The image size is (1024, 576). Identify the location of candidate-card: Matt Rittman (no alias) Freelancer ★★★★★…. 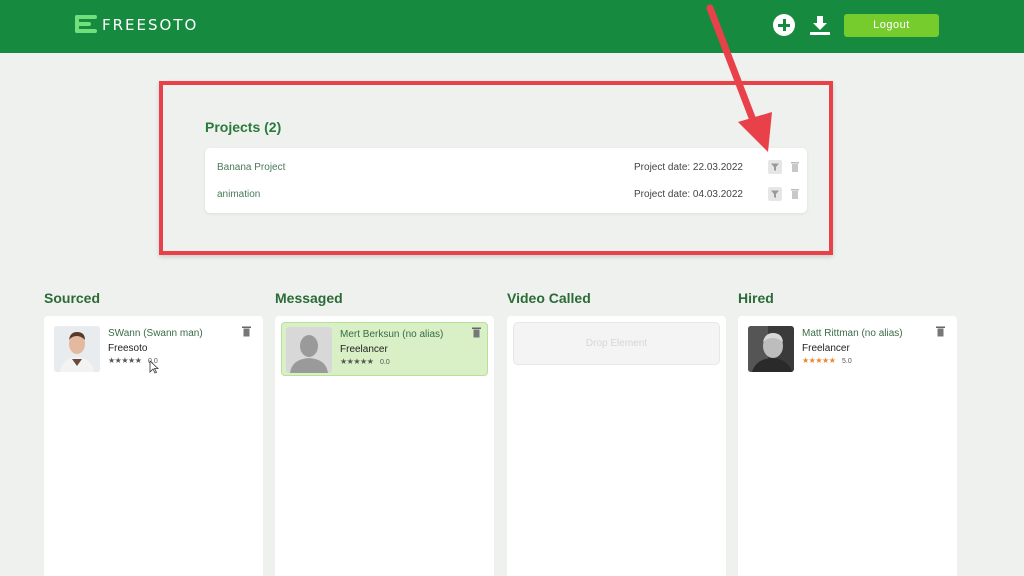
(847, 349).